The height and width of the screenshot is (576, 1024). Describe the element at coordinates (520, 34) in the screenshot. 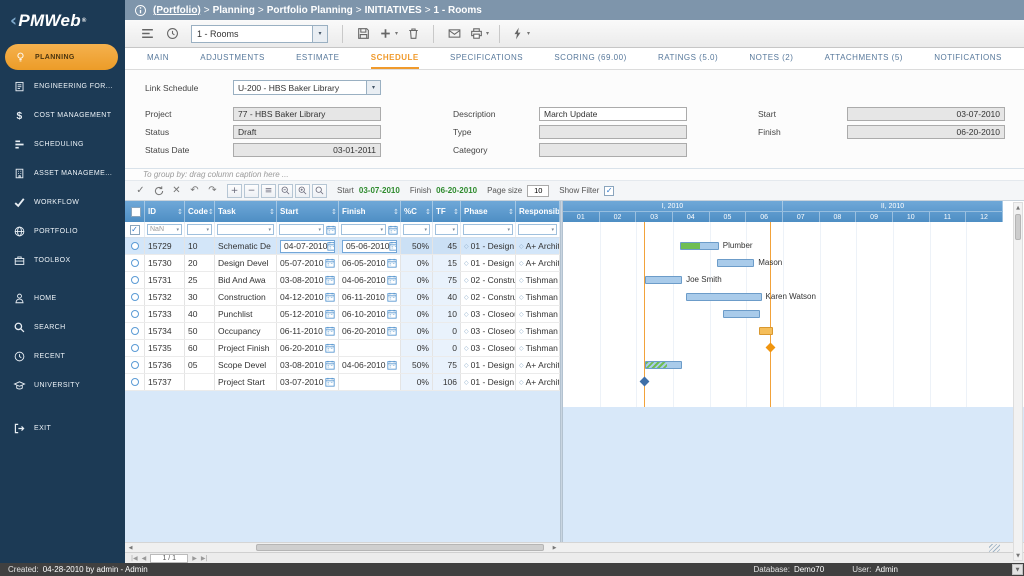

I see `workflow-button: ▾` at that location.